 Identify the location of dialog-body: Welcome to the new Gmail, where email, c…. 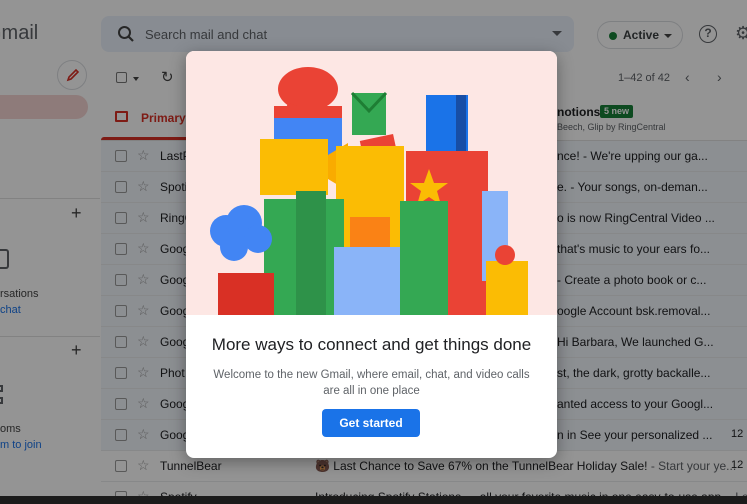
(371, 383).